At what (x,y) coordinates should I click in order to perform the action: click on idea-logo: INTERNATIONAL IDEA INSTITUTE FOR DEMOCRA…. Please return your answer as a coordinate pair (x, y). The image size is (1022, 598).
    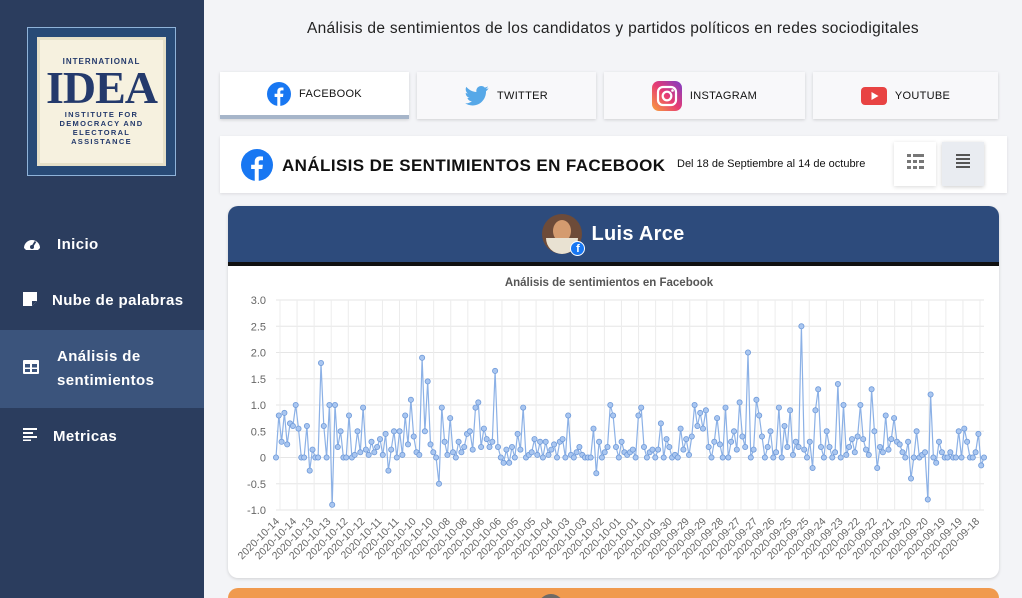
    Looking at the image, I should click on (101, 101).